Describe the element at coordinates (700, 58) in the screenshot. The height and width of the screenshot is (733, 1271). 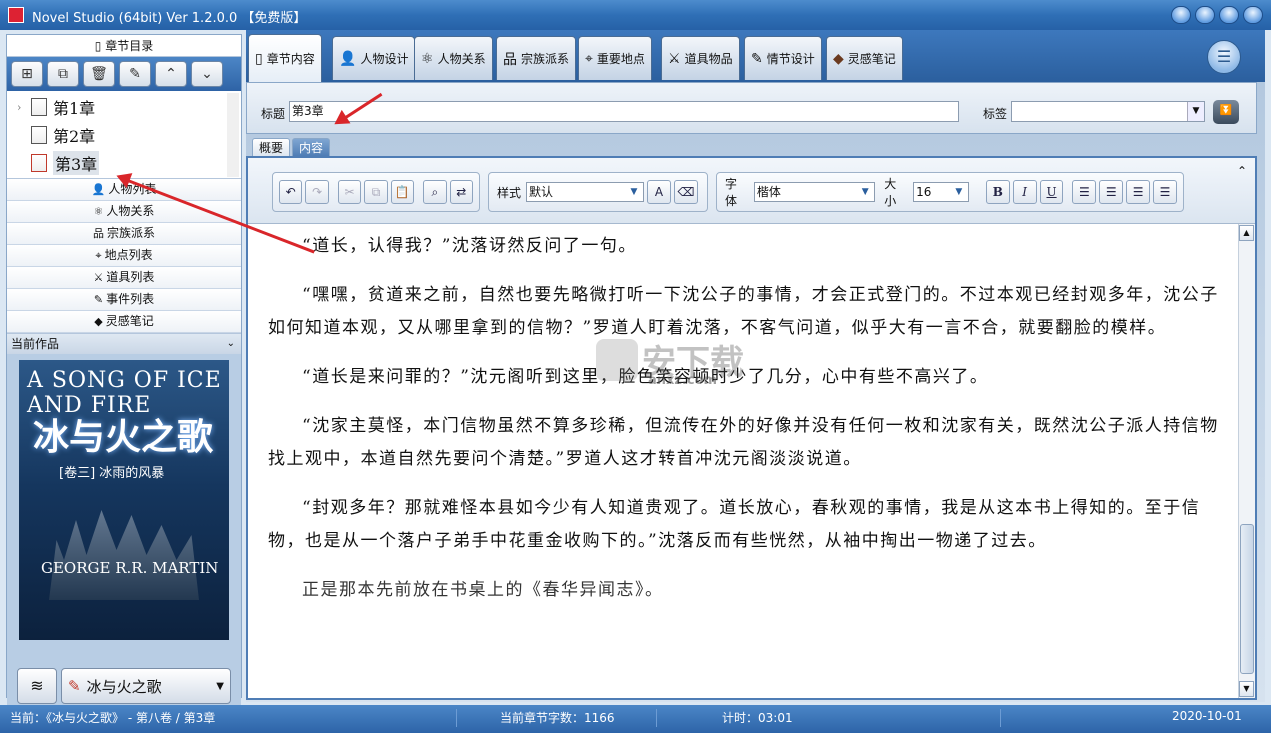
I see `tab-props: ⚔ 道具物品` at that location.